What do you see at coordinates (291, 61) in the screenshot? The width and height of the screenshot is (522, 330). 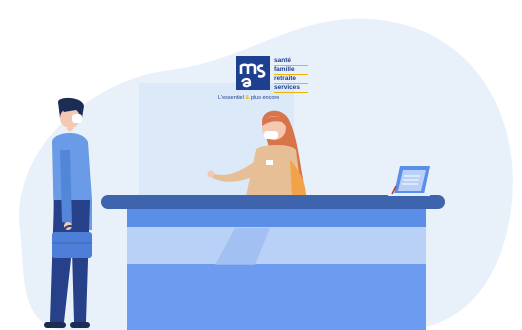 I see `logo-line-sante: santé` at bounding box center [291, 61].